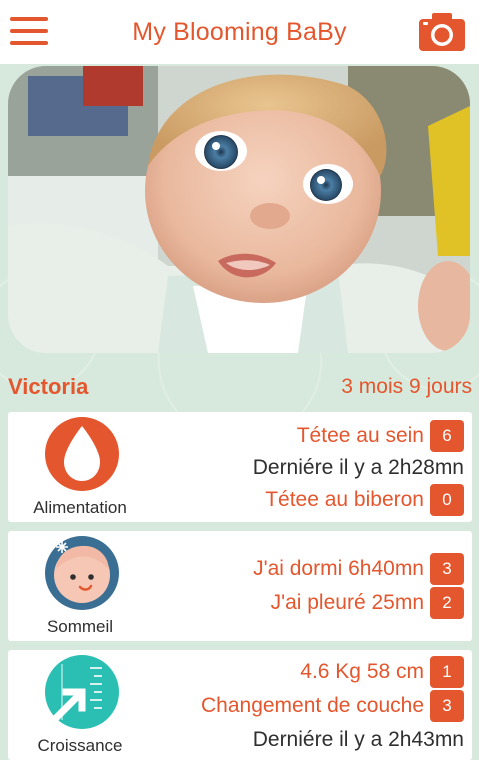 The image size is (479, 760). Describe the element at coordinates (447, 672) in the screenshot. I see `measure-count-badge: 1` at that location.